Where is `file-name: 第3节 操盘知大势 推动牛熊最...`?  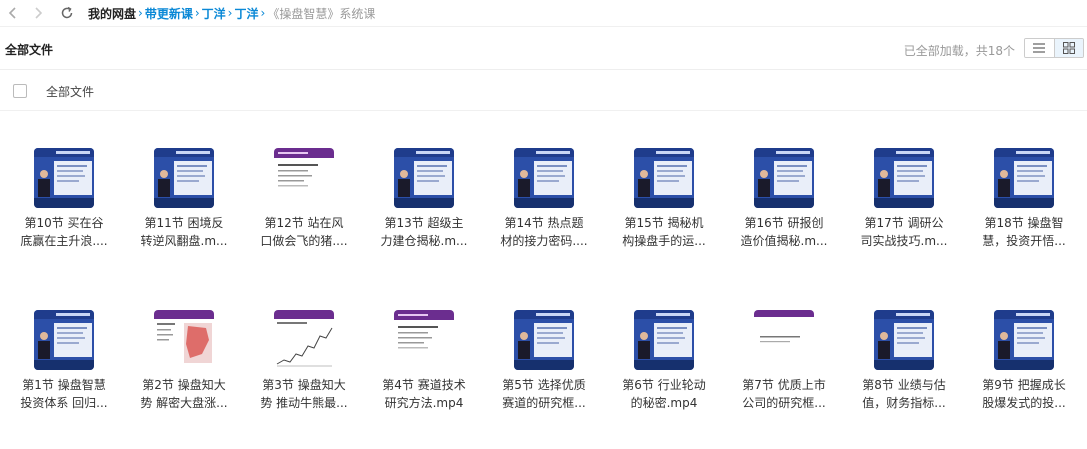 file-name: 第3节 操盘知大势 推动牛熊最... is located at coordinates (304, 394).